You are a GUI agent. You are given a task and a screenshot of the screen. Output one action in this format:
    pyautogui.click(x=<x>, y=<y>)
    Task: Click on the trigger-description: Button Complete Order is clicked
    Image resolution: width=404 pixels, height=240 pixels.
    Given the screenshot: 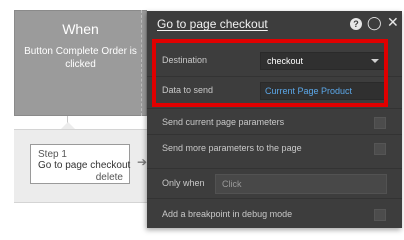 What is the action you would take?
    pyautogui.click(x=80, y=58)
    